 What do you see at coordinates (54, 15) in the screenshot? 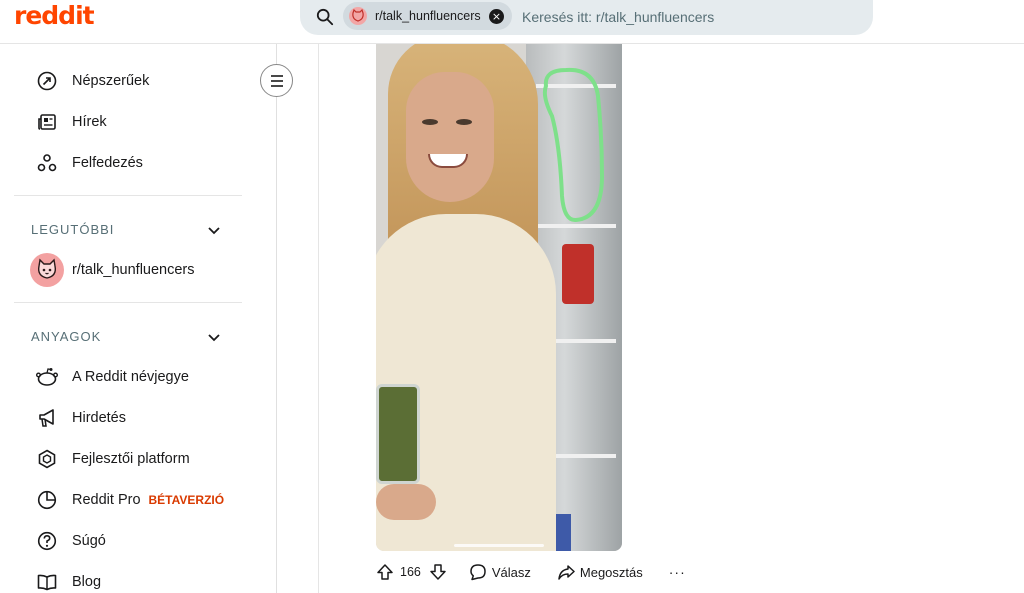
I see `reddit-logo: reddit` at bounding box center [54, 15].